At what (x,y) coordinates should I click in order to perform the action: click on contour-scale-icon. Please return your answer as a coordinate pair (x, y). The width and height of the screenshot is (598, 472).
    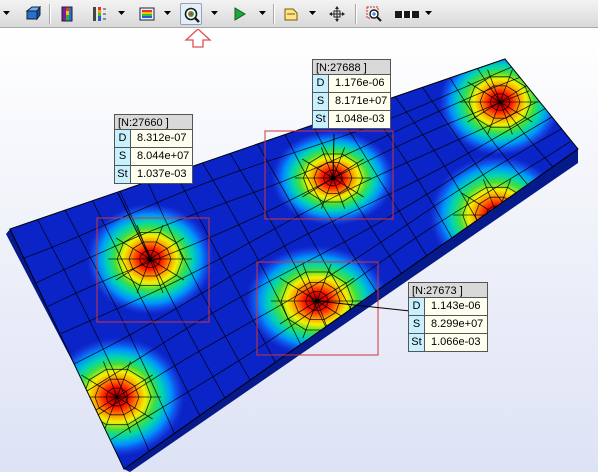
    Looking at the image, I should click on (147, 14).